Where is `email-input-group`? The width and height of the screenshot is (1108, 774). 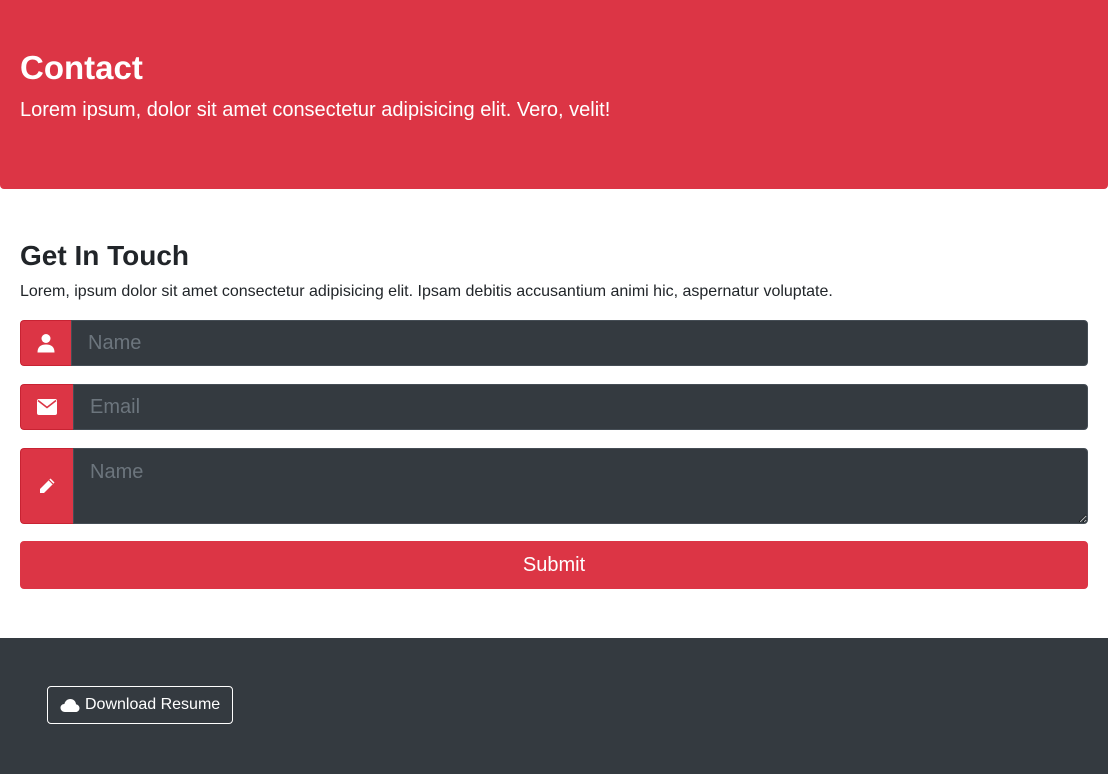
email-input-group is located at coordinates (554, 407).